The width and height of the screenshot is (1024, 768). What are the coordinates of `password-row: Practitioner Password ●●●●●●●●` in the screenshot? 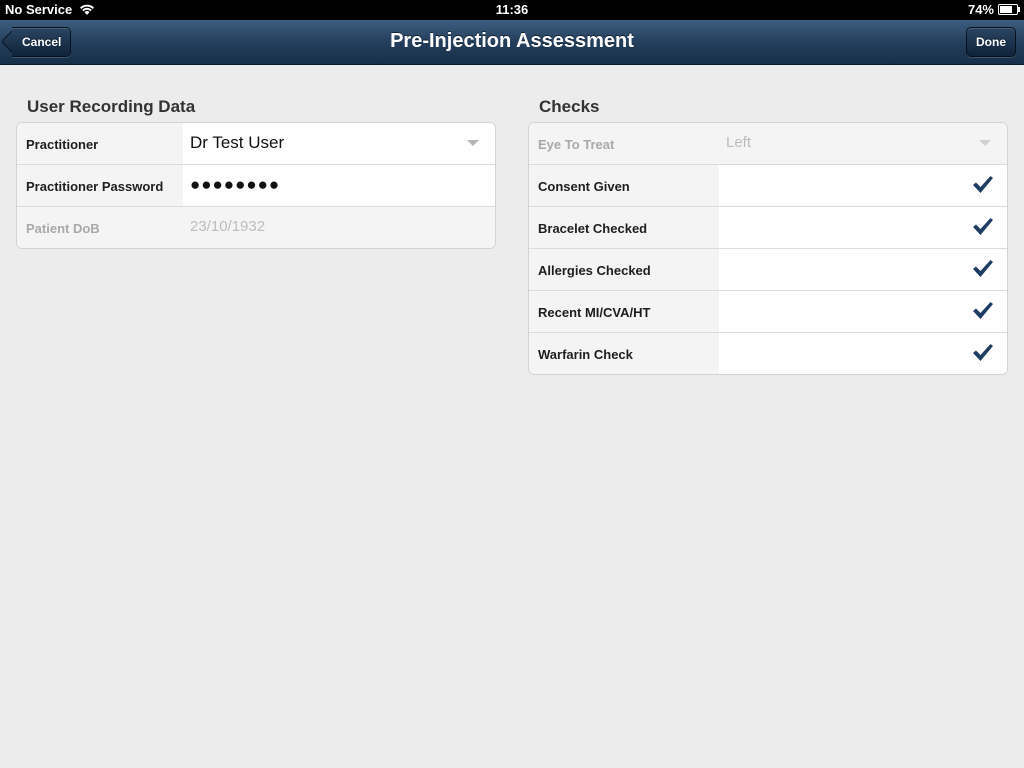 It's located at (256, 186).